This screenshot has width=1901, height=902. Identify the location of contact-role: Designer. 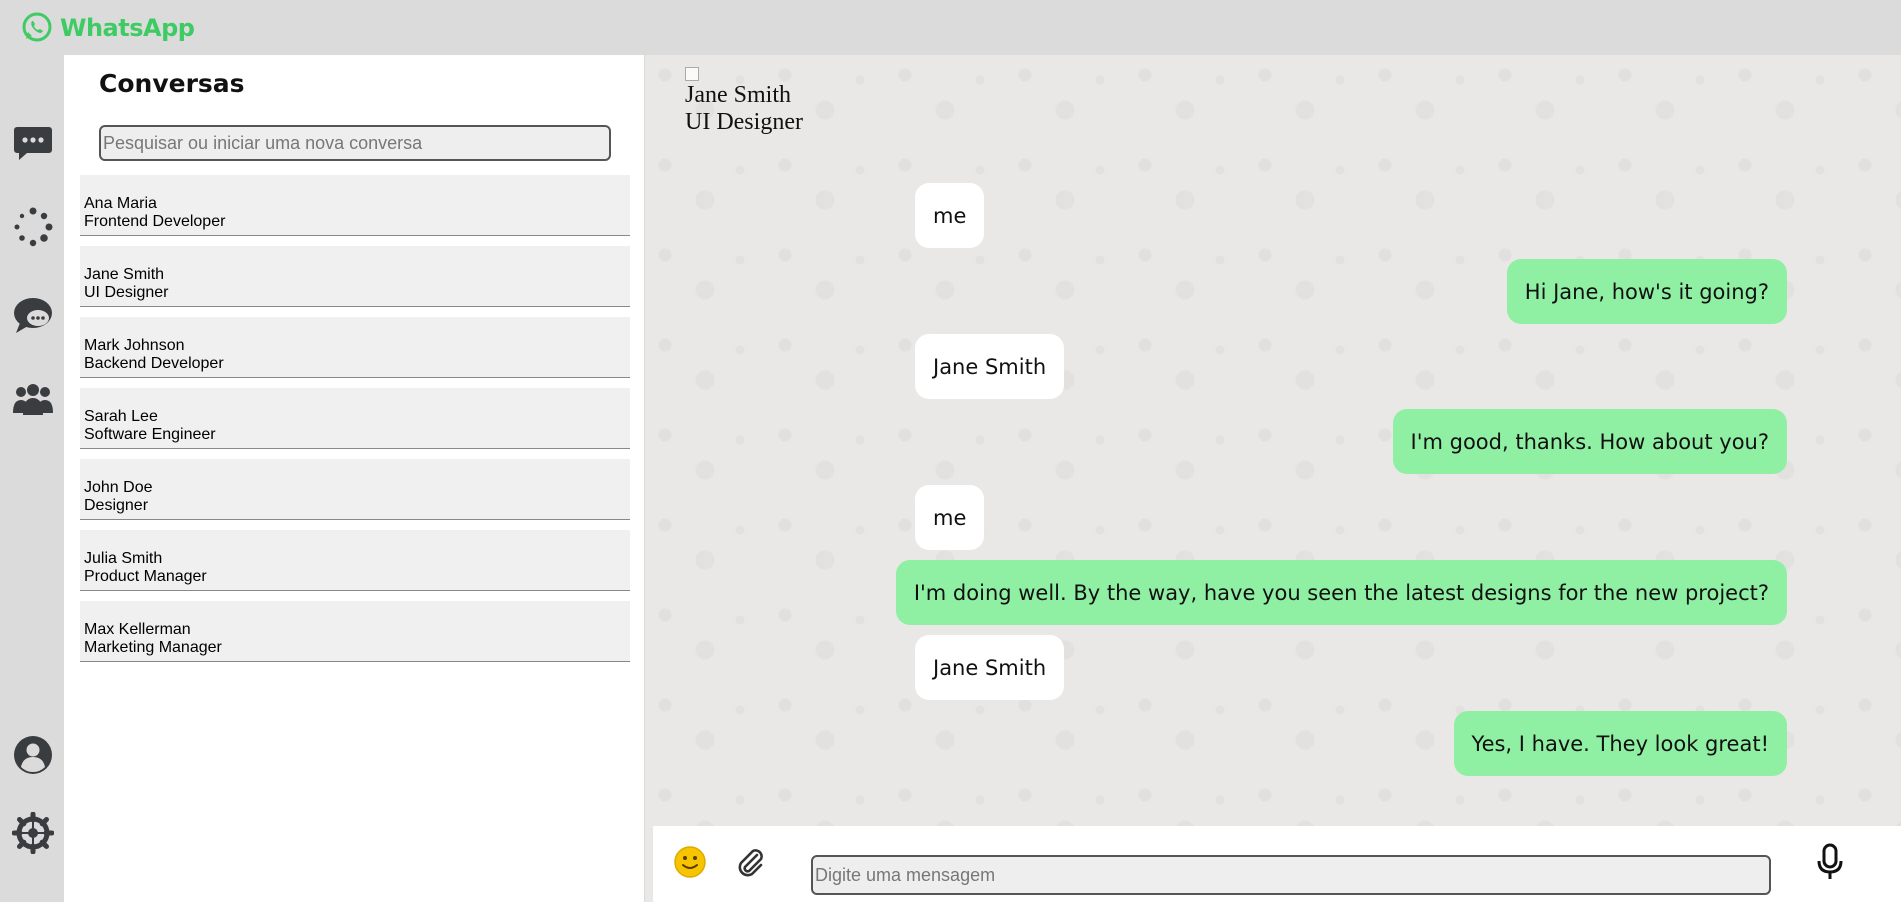
(116, 505).